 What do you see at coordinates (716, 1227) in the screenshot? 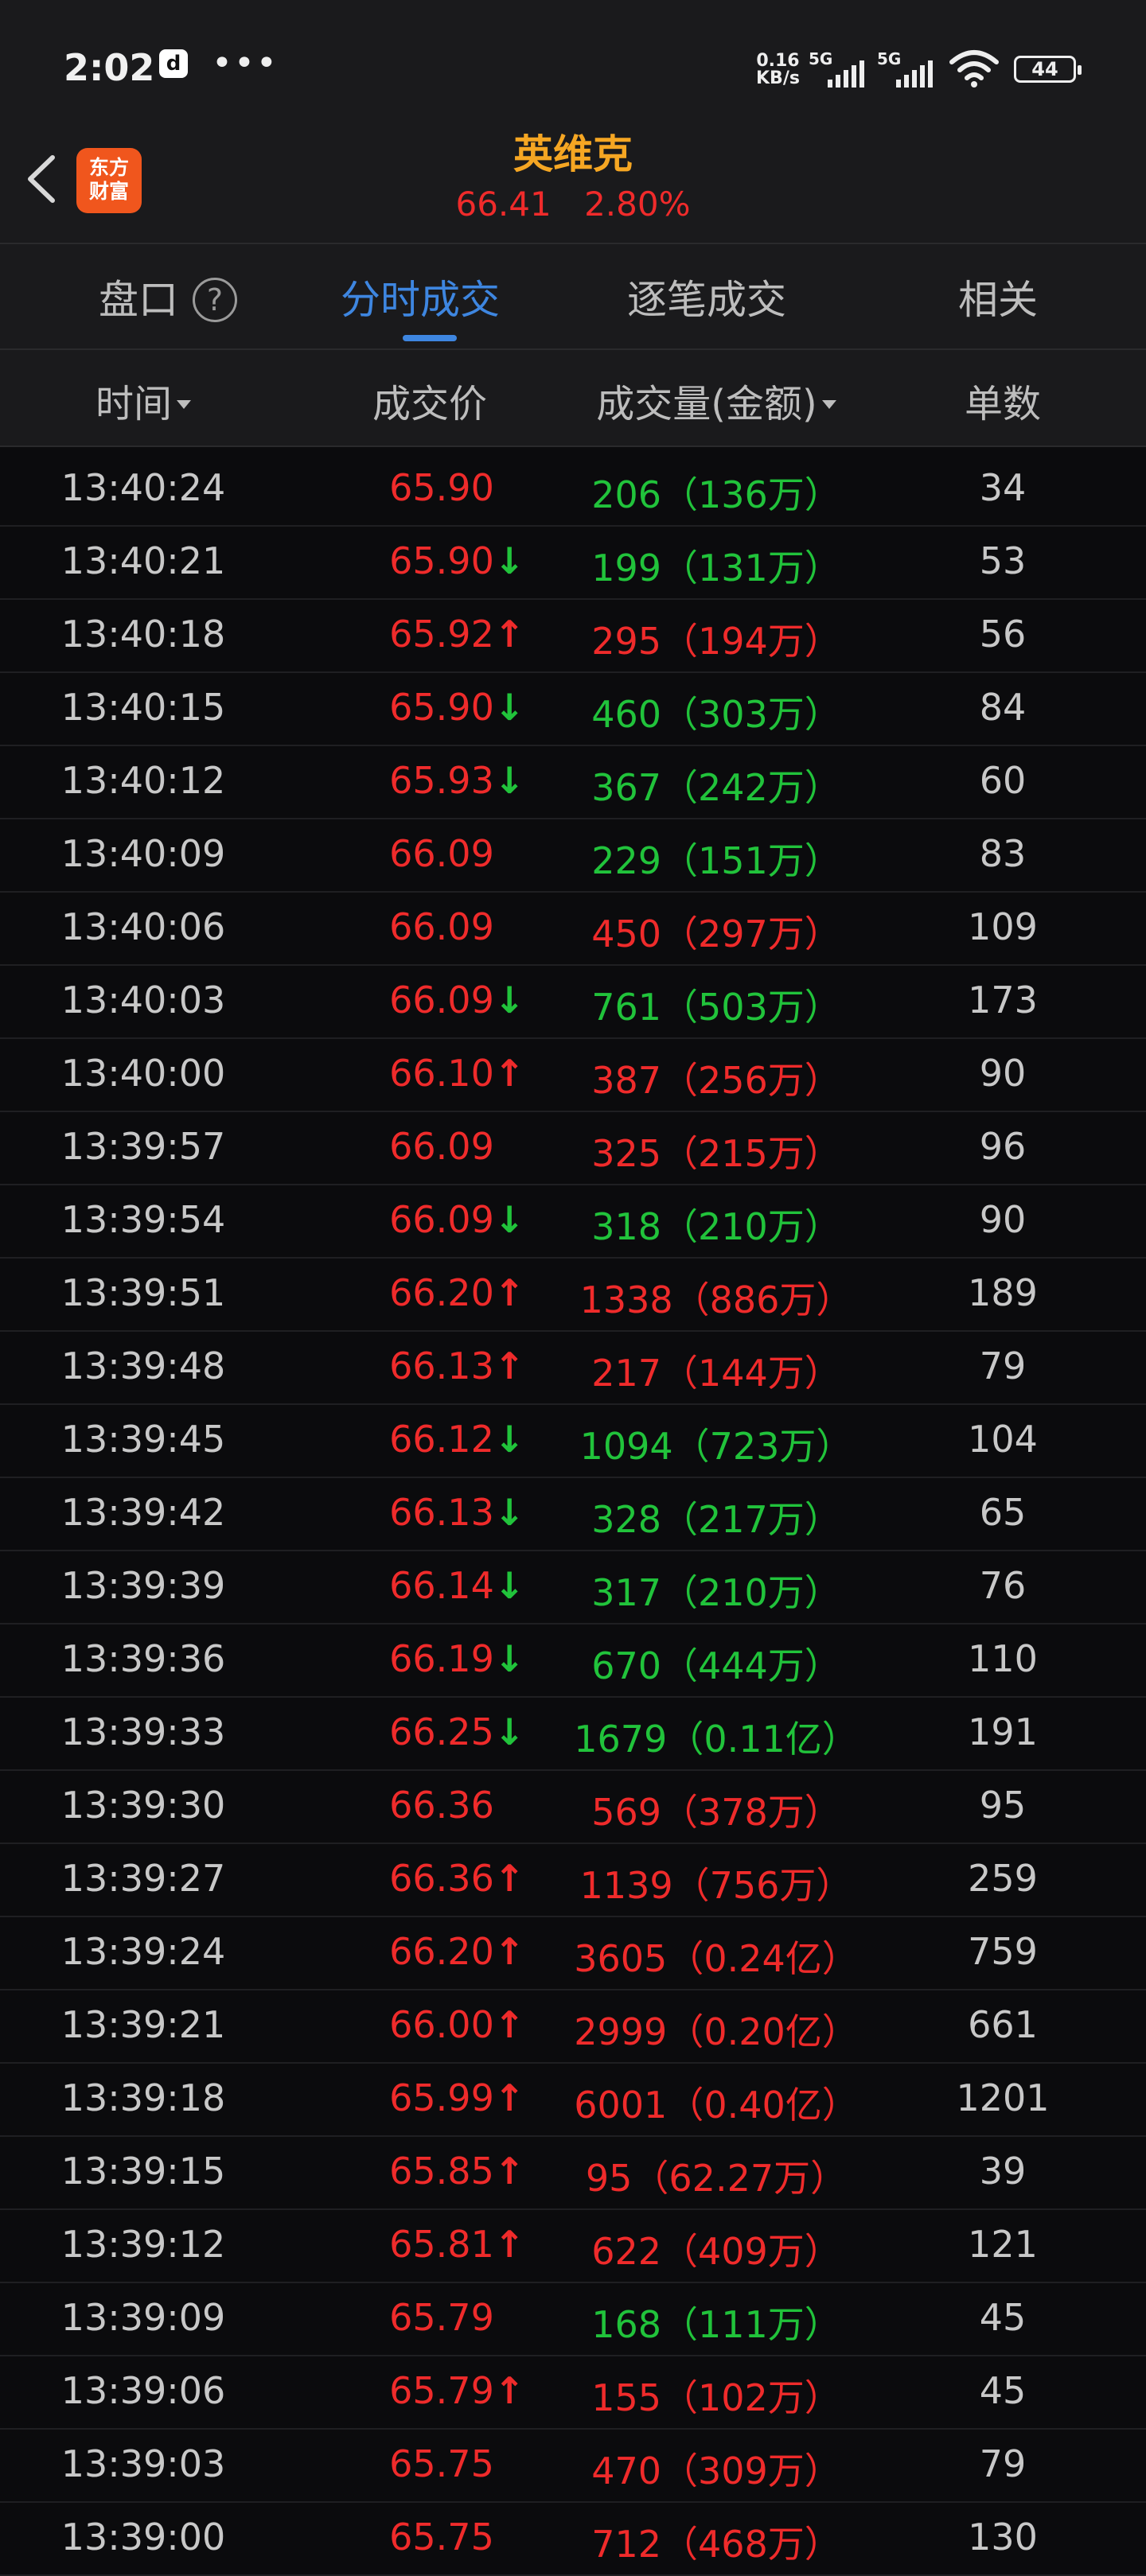
I see `trade-volume: 318（210万）` at bounding box center [716, 1227].